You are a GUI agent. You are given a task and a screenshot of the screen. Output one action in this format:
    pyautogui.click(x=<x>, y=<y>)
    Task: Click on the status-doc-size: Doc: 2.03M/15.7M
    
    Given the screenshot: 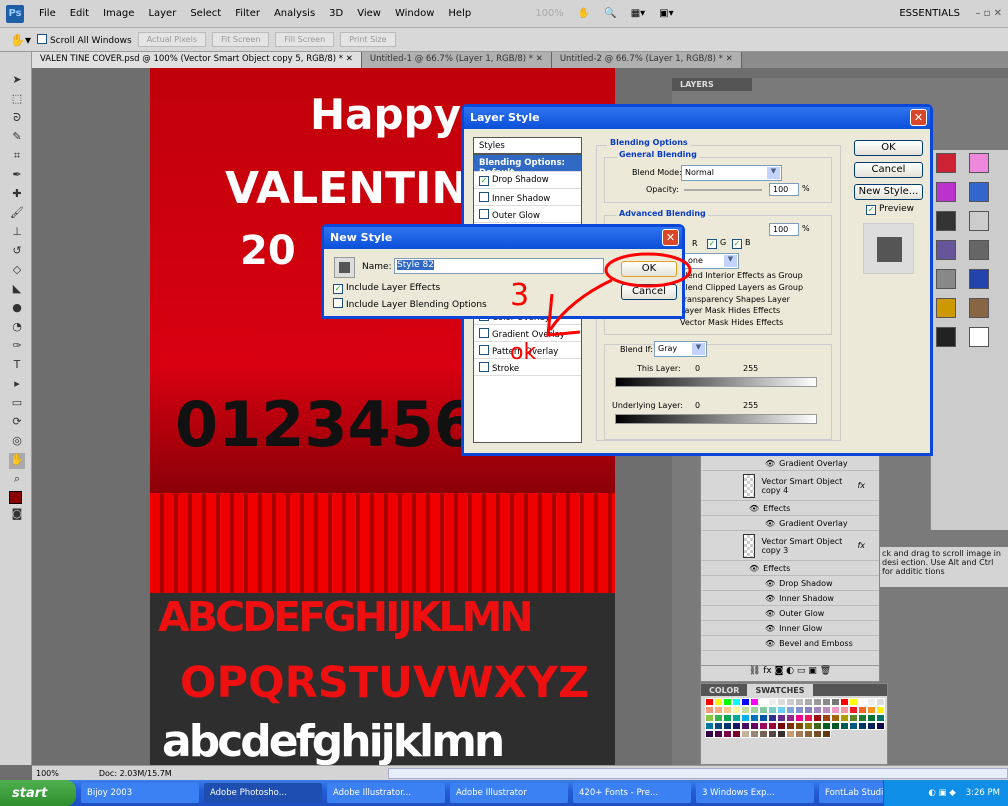 What is the action you would take?
    pyautogui.click(x=135, y=773)
    